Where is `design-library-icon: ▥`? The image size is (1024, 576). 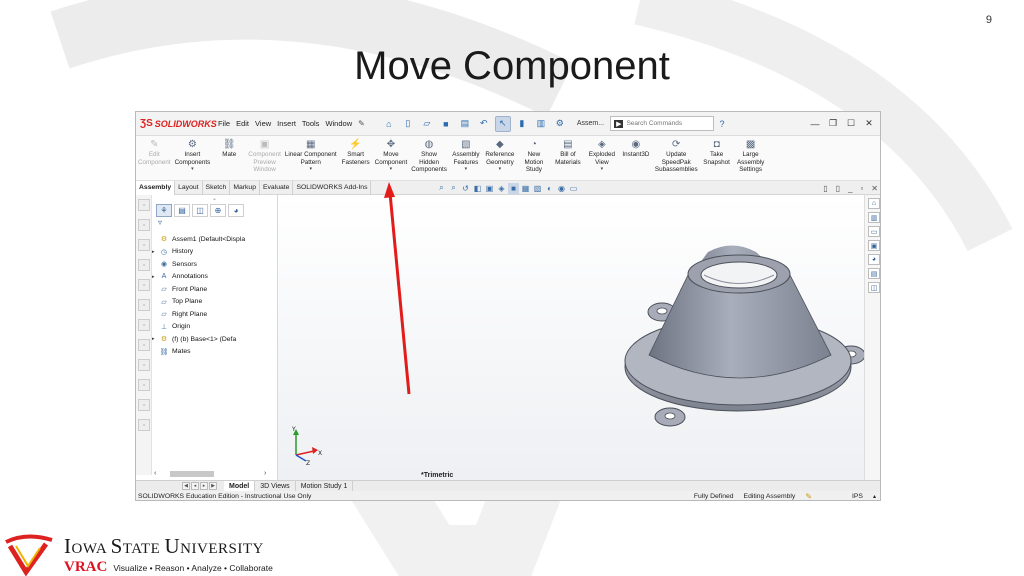
design-library-icon: ▥ is located at coordinates (874, 217).